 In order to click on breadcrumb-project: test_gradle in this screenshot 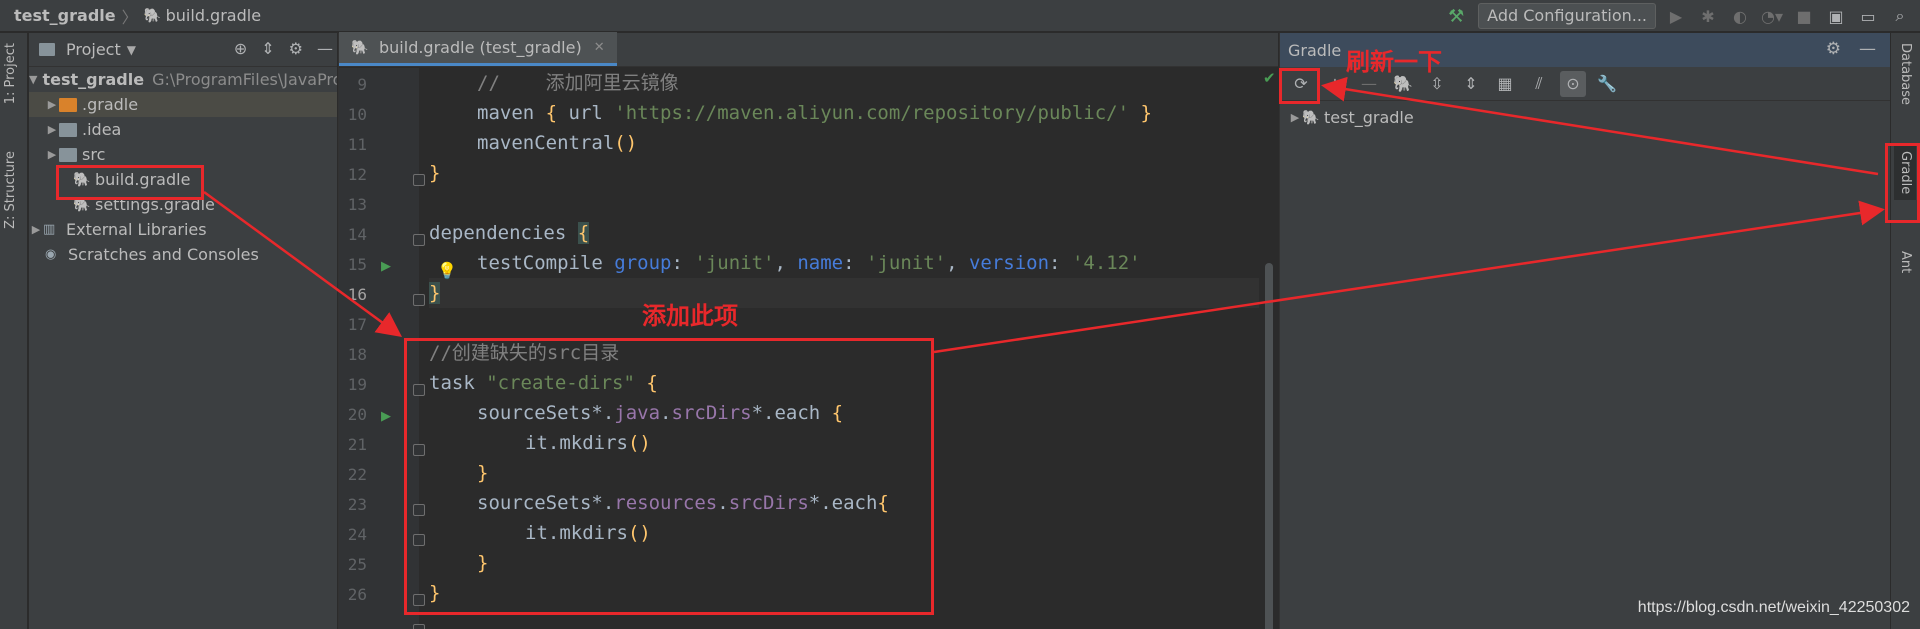, I will do `click(65, 15)`.